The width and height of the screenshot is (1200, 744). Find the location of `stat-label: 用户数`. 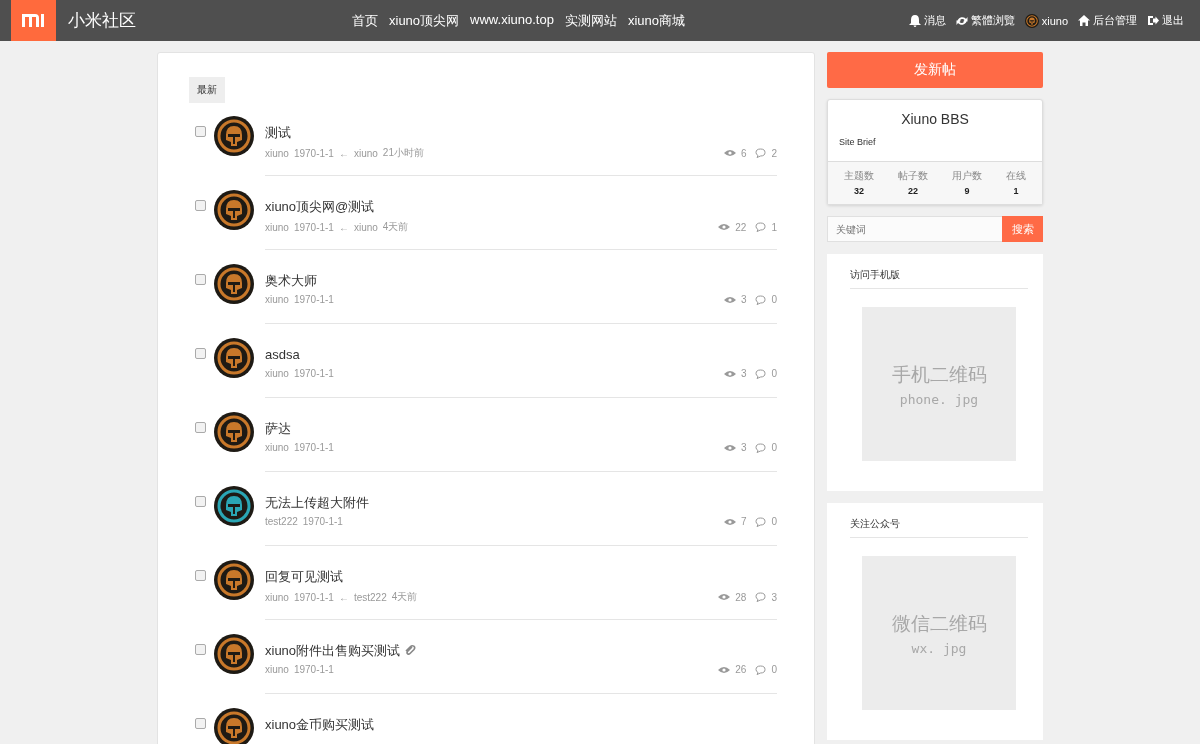

stat-label: 用户数 is located at coordinates (967, 176).